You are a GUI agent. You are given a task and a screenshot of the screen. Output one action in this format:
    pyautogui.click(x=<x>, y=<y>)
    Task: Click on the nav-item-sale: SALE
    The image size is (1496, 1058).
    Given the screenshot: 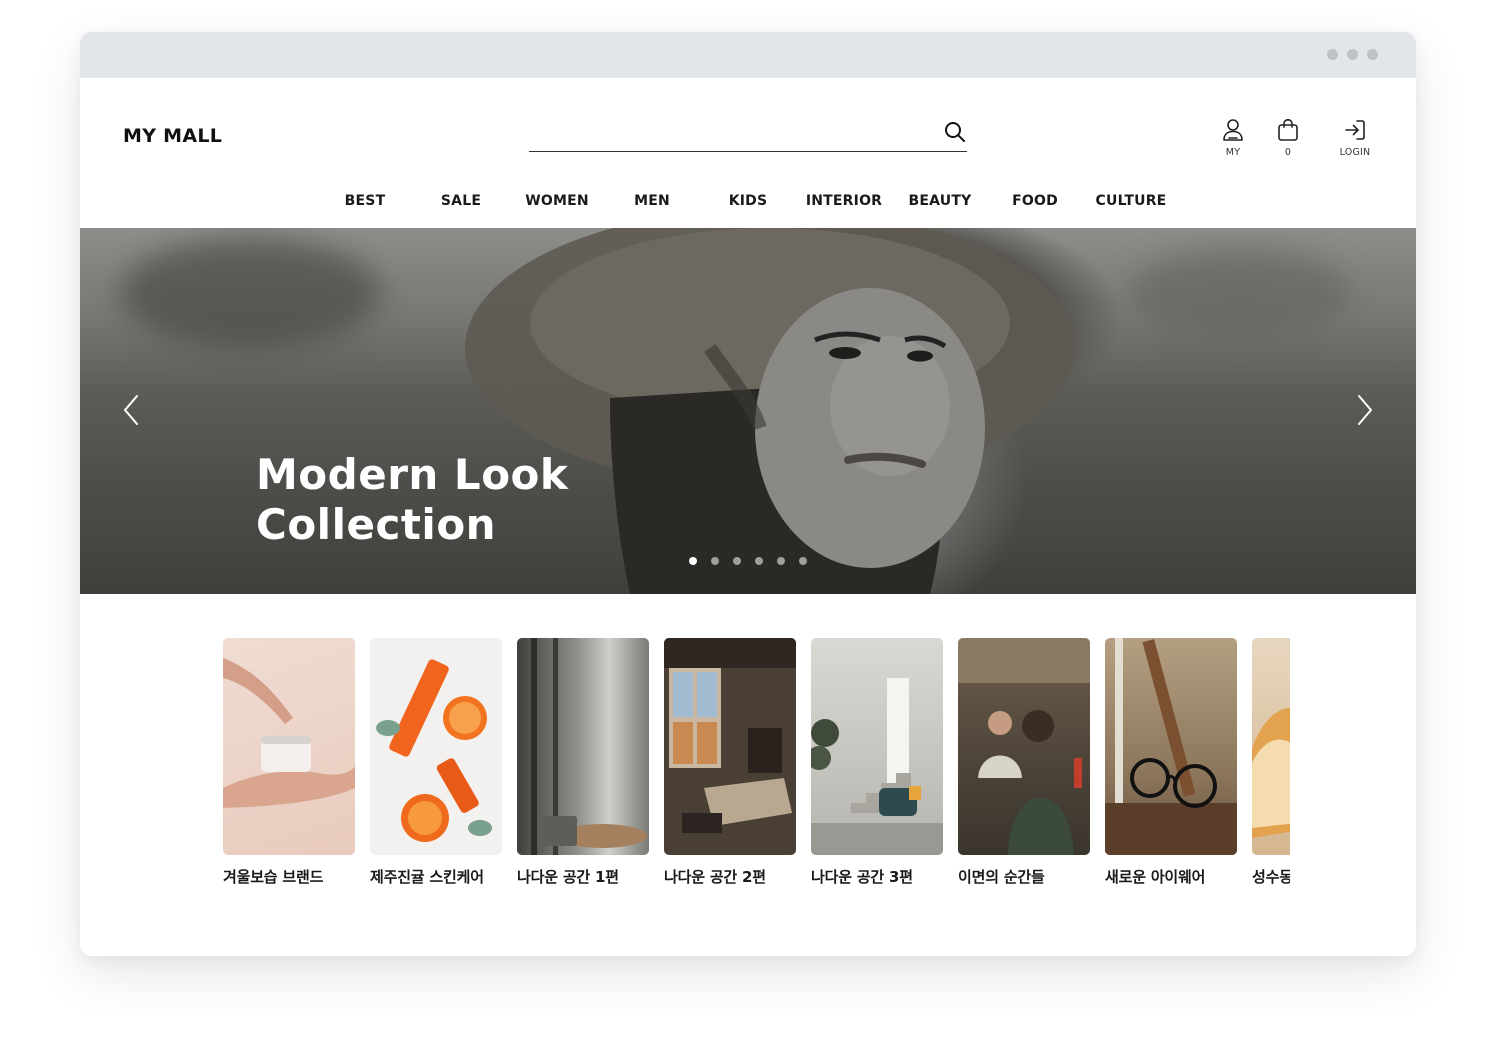 What is the action you would take?
    pyautogui.click(x=461, y=201)
    